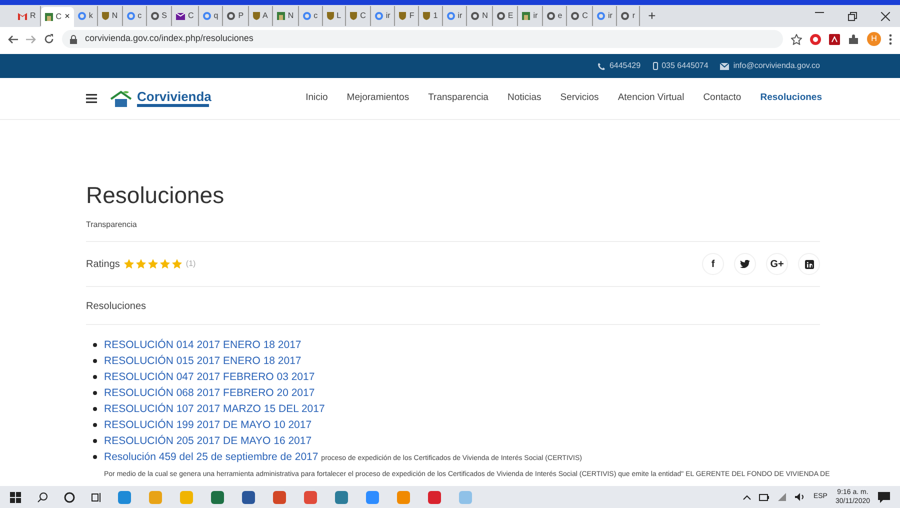 The height and width of the screenshot is (508, 900). I want to click on nav-link: Contacto, so click(722, 98).